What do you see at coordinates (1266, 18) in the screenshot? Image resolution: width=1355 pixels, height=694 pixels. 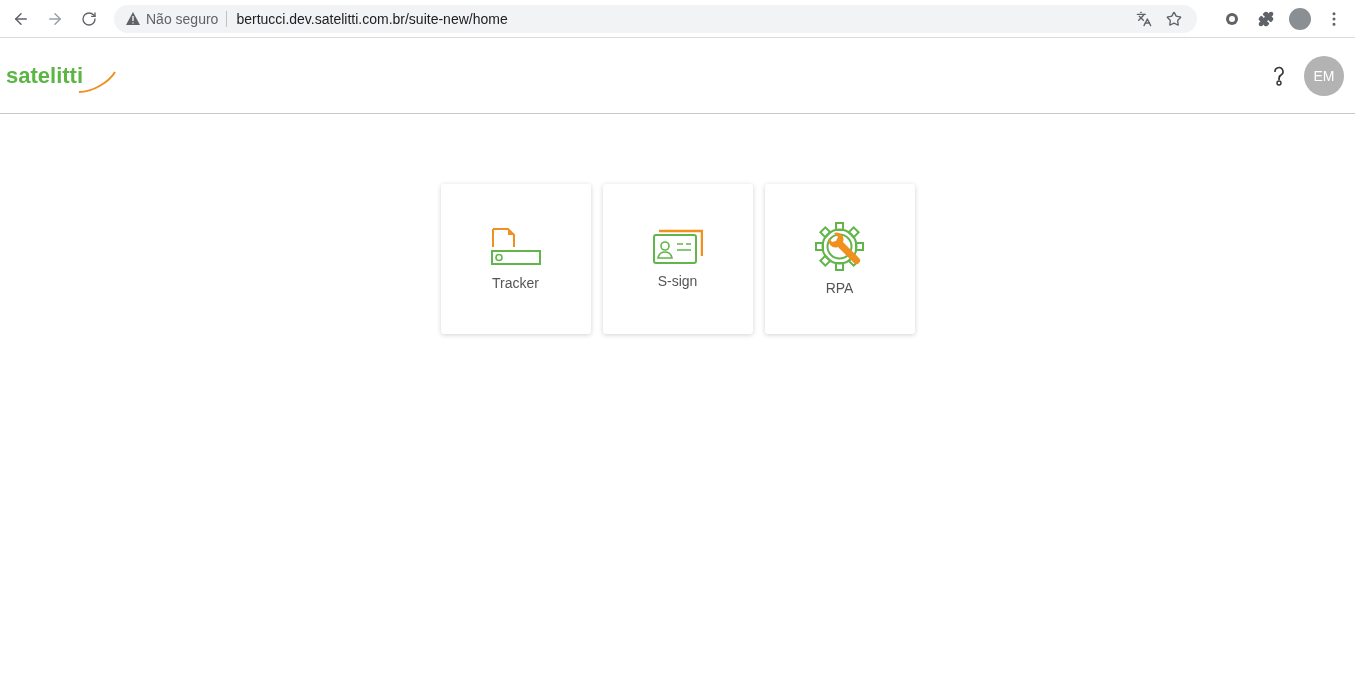 I see `puzzle-icon` at bounding box center [1266, 18].